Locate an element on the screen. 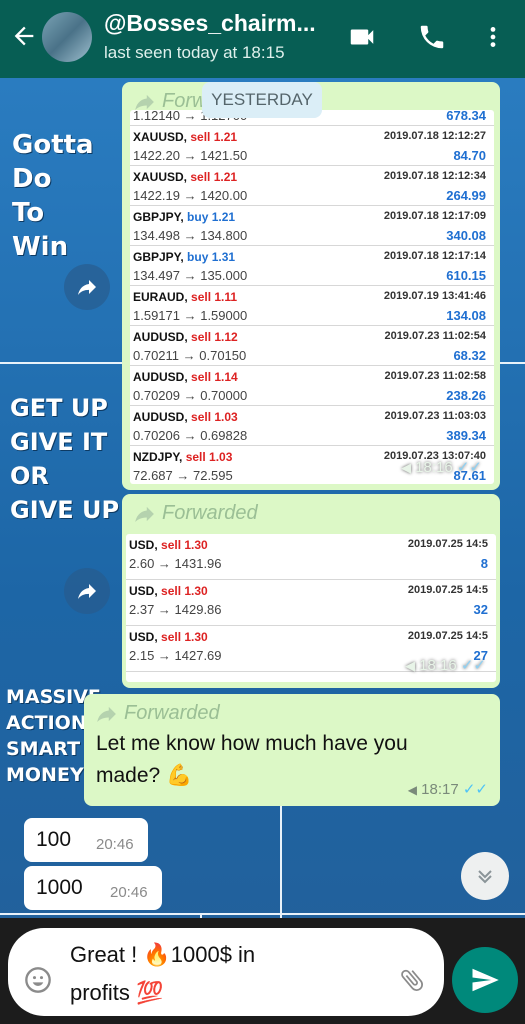 The height and width of the screenshot is (1024, 525). wallpaper-text-give-it: GIVE IT is located at coordinates (59, 442).